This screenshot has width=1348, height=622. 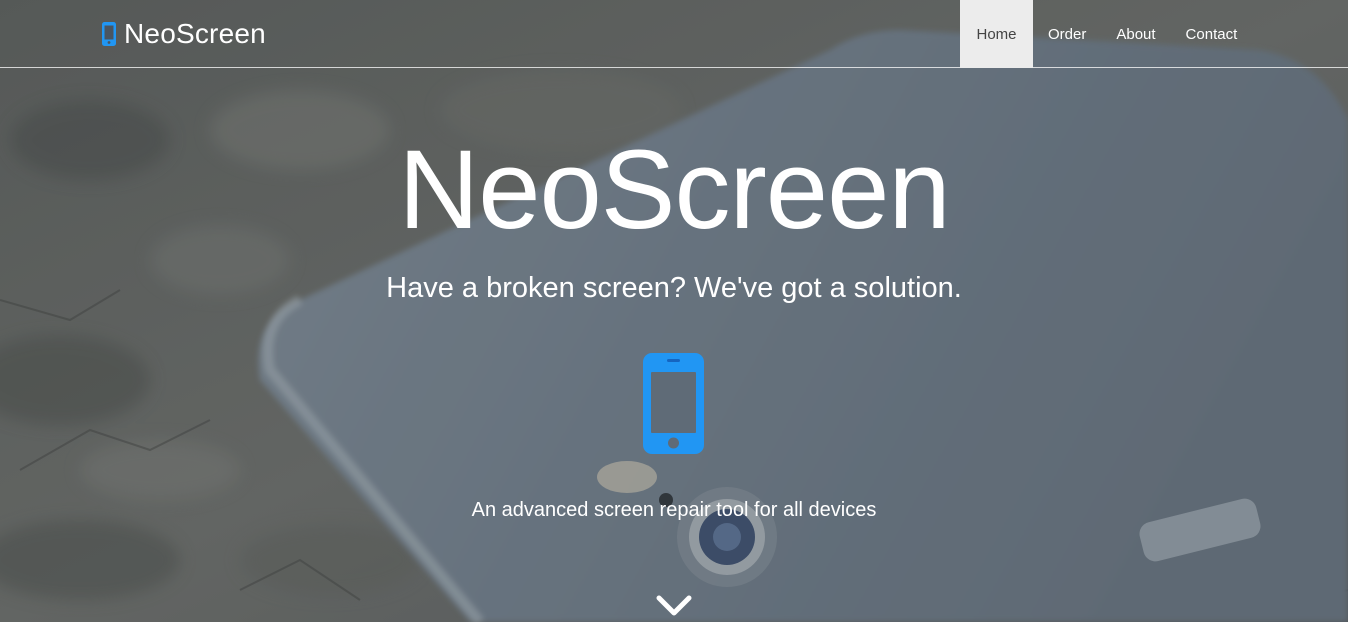 What do you see at coordinates (150, 33) in the screenshot?
I see `brand-text-light: Neo` at bounding box center [150, 33].